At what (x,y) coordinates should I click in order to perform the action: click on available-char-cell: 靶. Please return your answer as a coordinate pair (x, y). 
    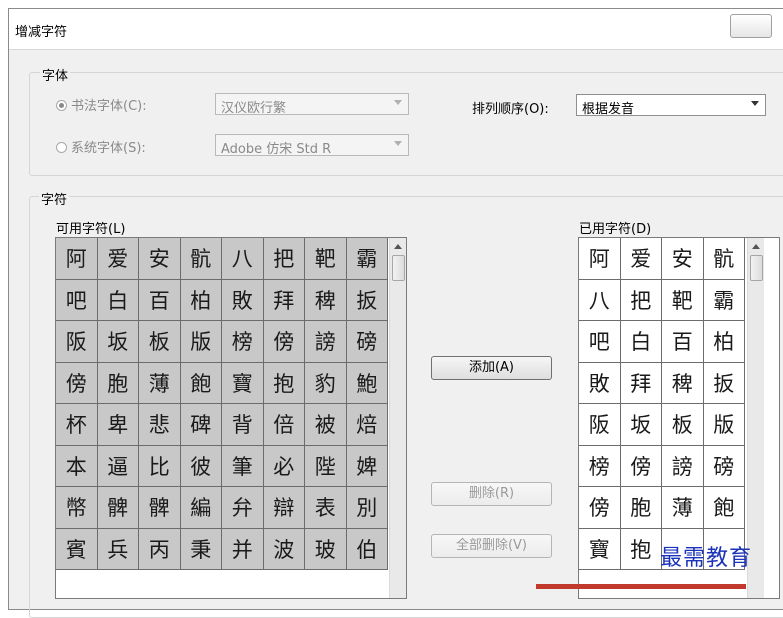
    Looking at the image, I should click on (326, 259).